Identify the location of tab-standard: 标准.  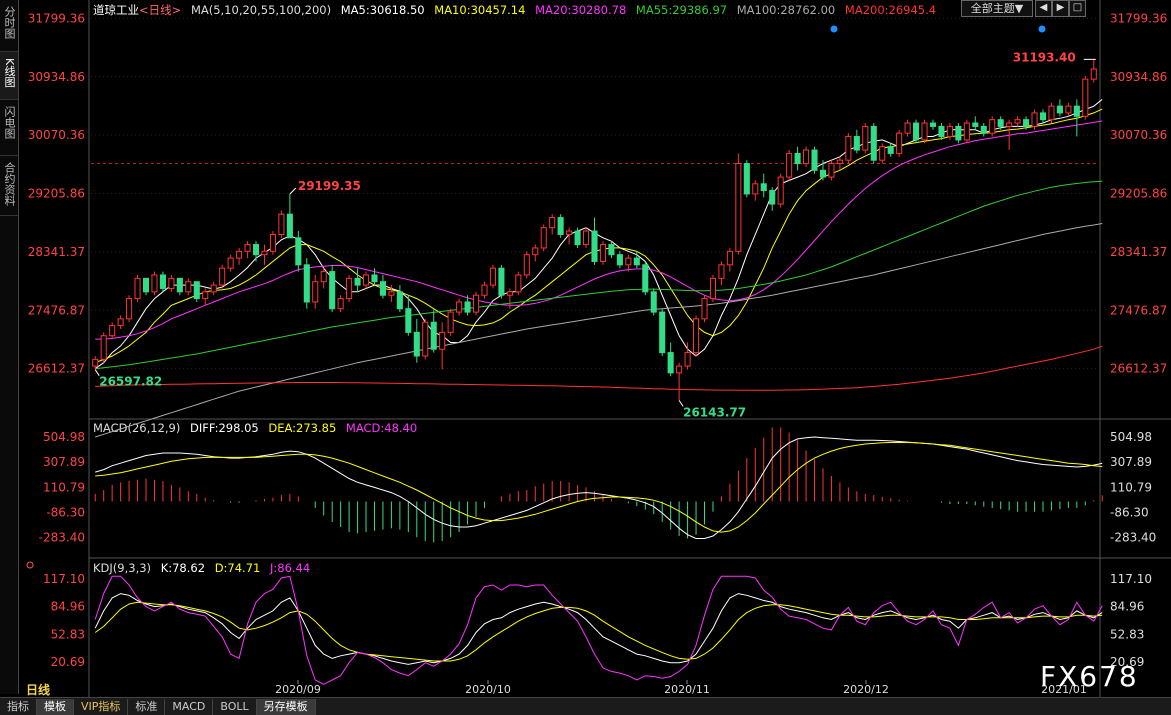
(147, 706).